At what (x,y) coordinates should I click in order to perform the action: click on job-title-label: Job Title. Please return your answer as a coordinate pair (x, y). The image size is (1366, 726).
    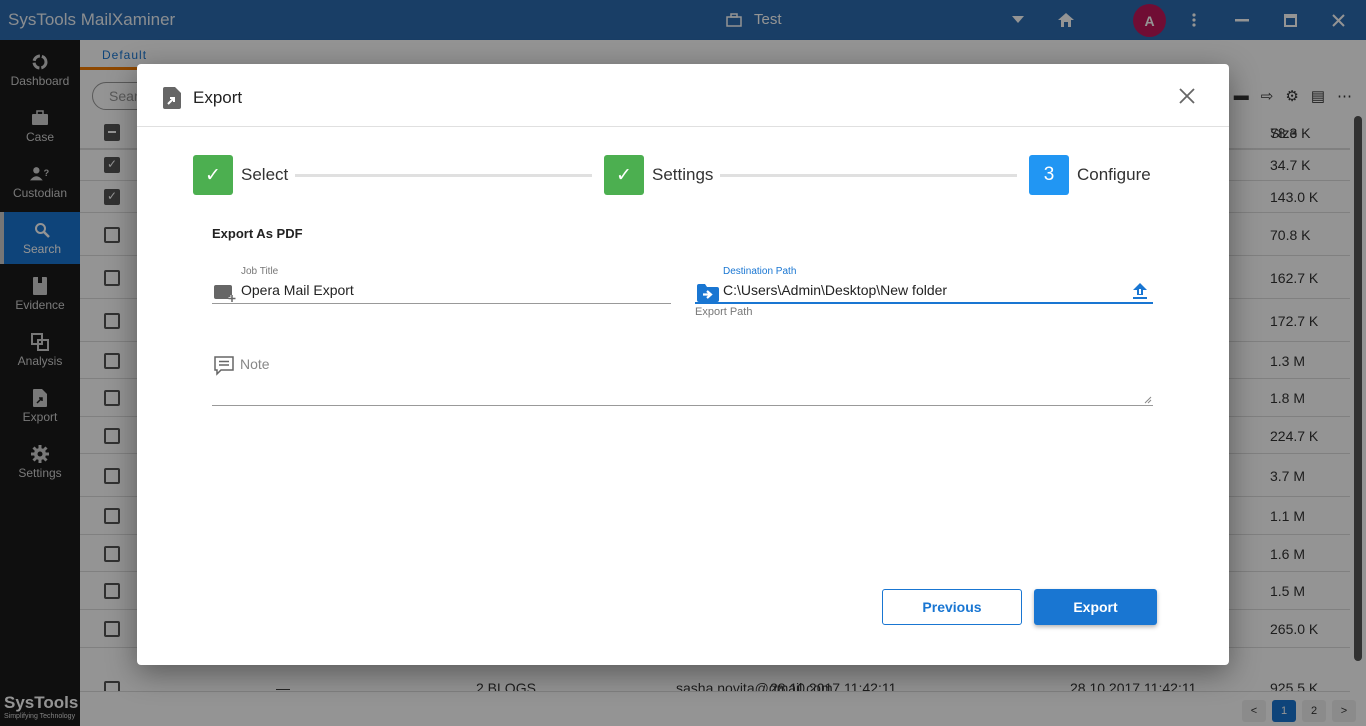
    Looking at the image, I should click on (260, 271).